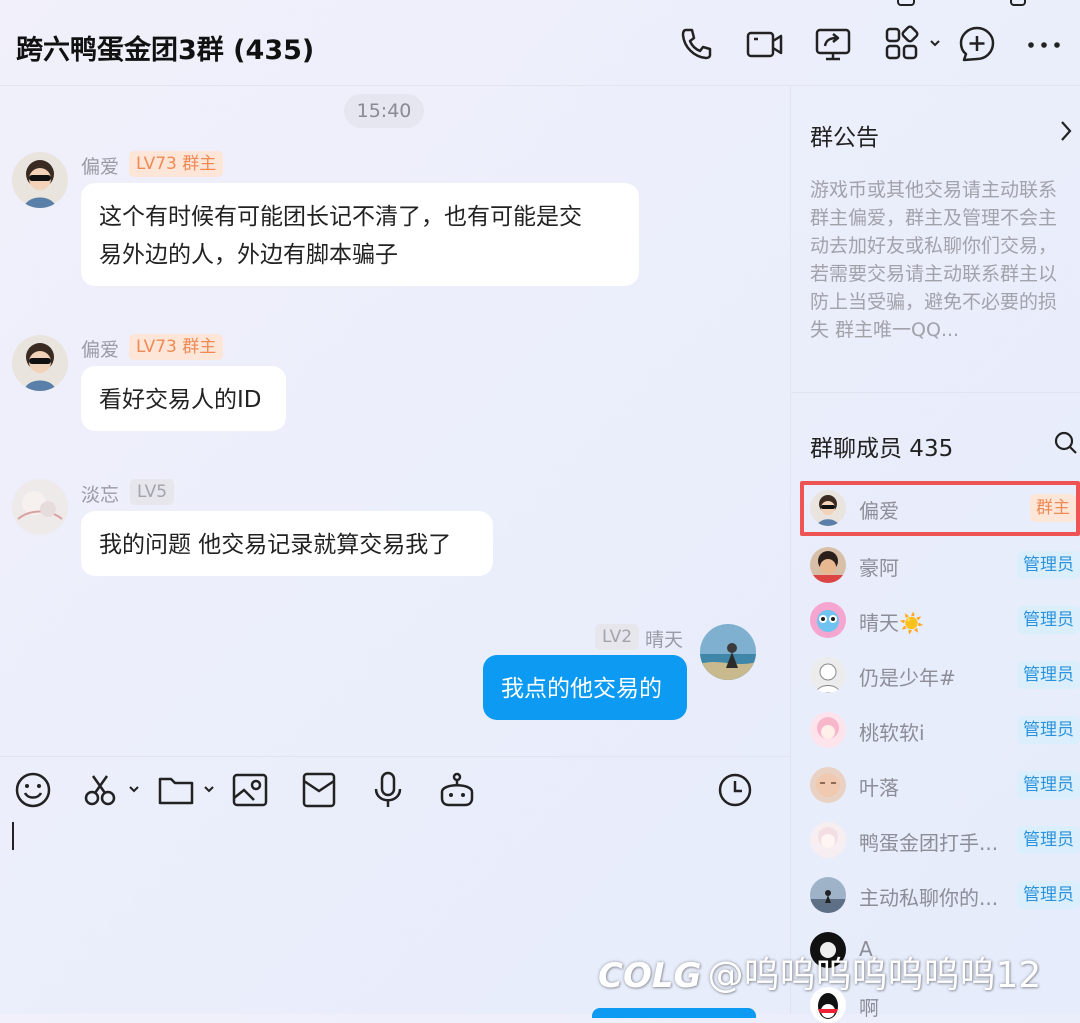 This screenshot has height=1023, width=1080. What do you see at coordinates (977, 44) in the screenshot?
I see `add-member-icon` at bounding box center [977, 44].